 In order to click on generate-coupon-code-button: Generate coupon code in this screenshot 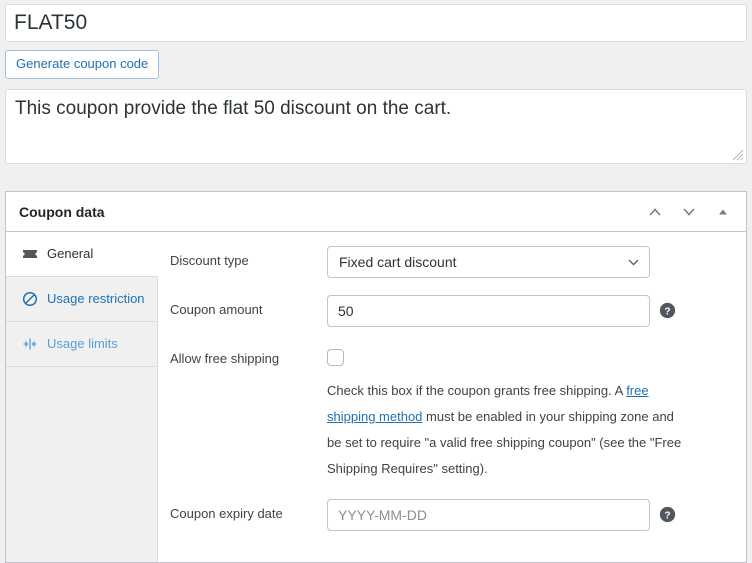, I will do `click(82, 64)`.